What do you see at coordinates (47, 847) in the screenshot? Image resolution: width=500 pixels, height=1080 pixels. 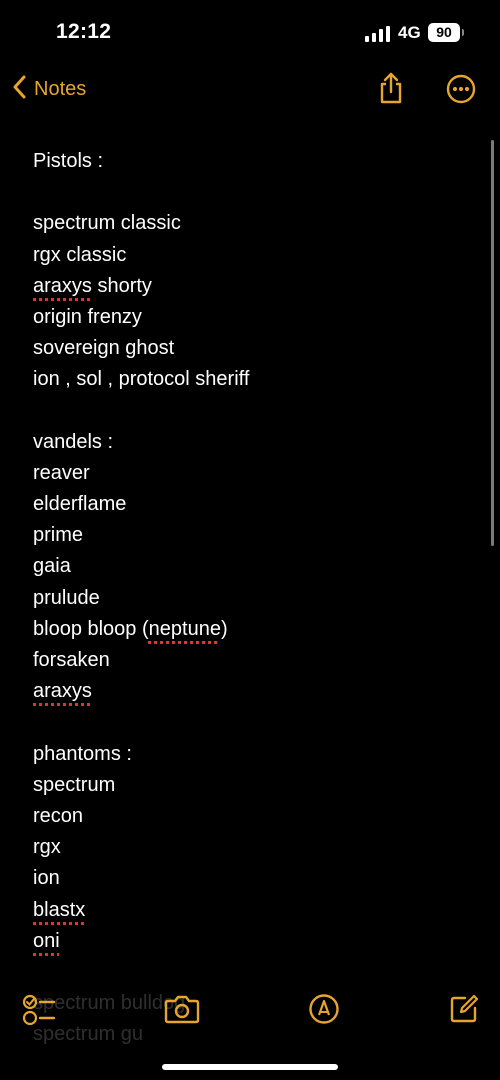 I see `note-line: rgx` at bounding box center [47, 847].